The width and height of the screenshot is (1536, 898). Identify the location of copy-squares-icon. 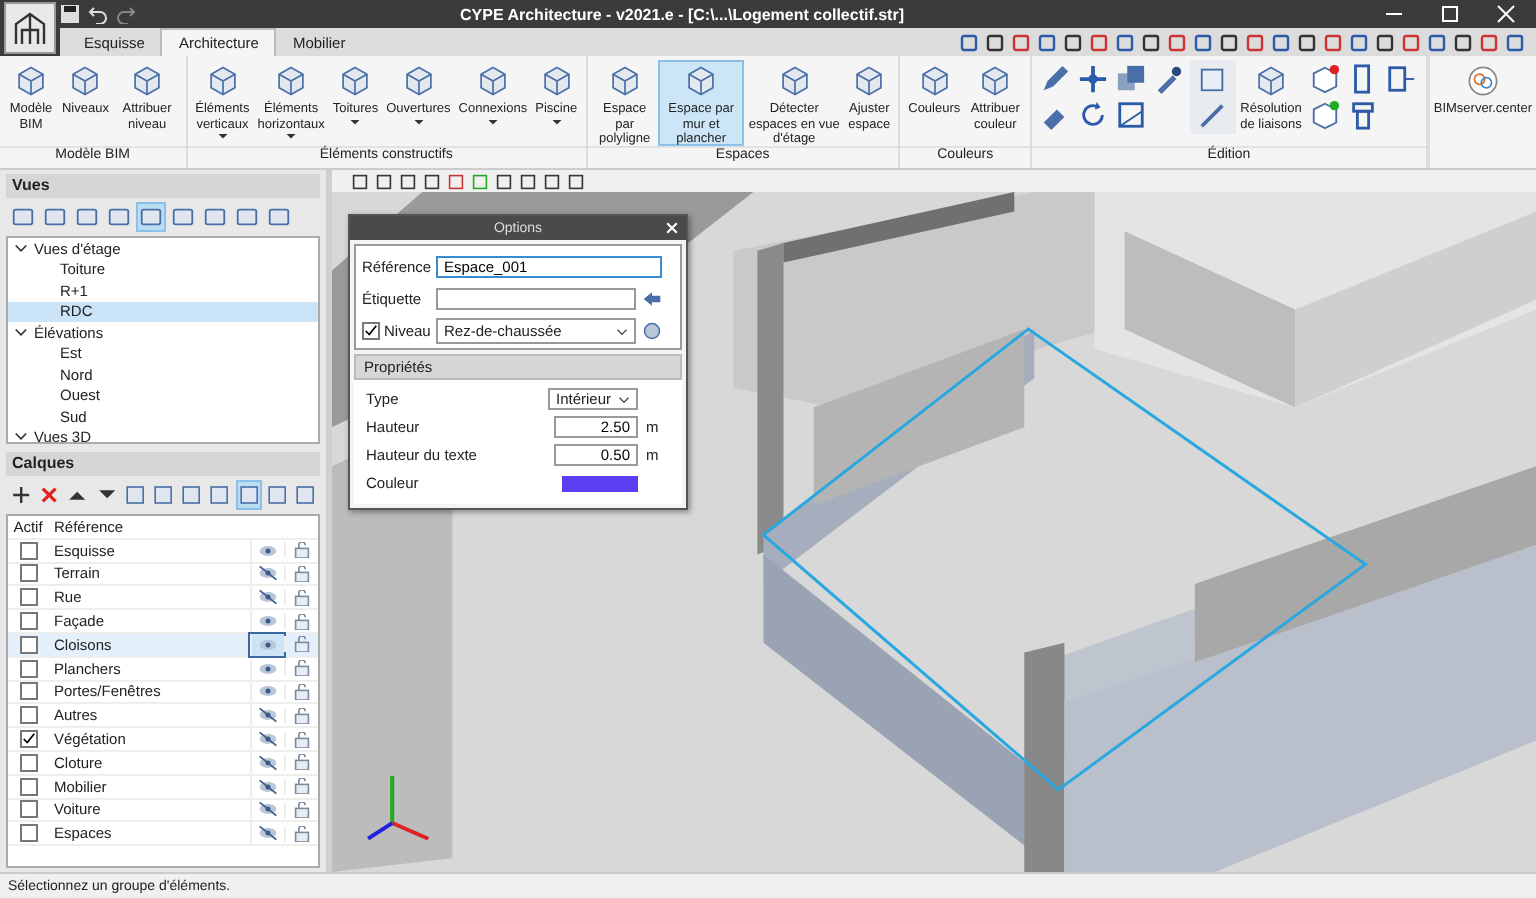
(1131, 79).